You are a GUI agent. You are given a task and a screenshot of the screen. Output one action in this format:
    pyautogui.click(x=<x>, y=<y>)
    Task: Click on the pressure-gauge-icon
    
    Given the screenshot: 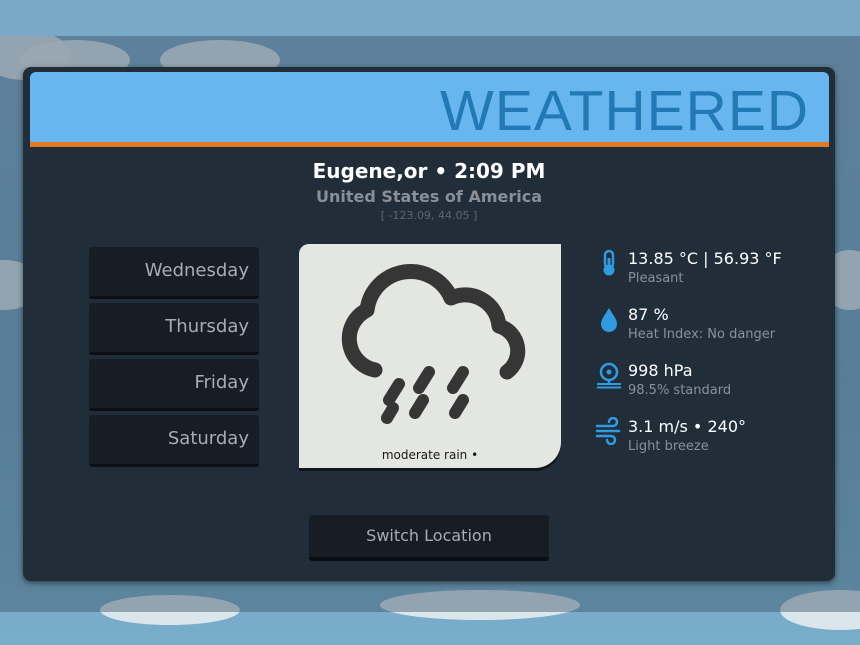 What is the action you would take?
    pyautogui.click(x=609, y=375)
    